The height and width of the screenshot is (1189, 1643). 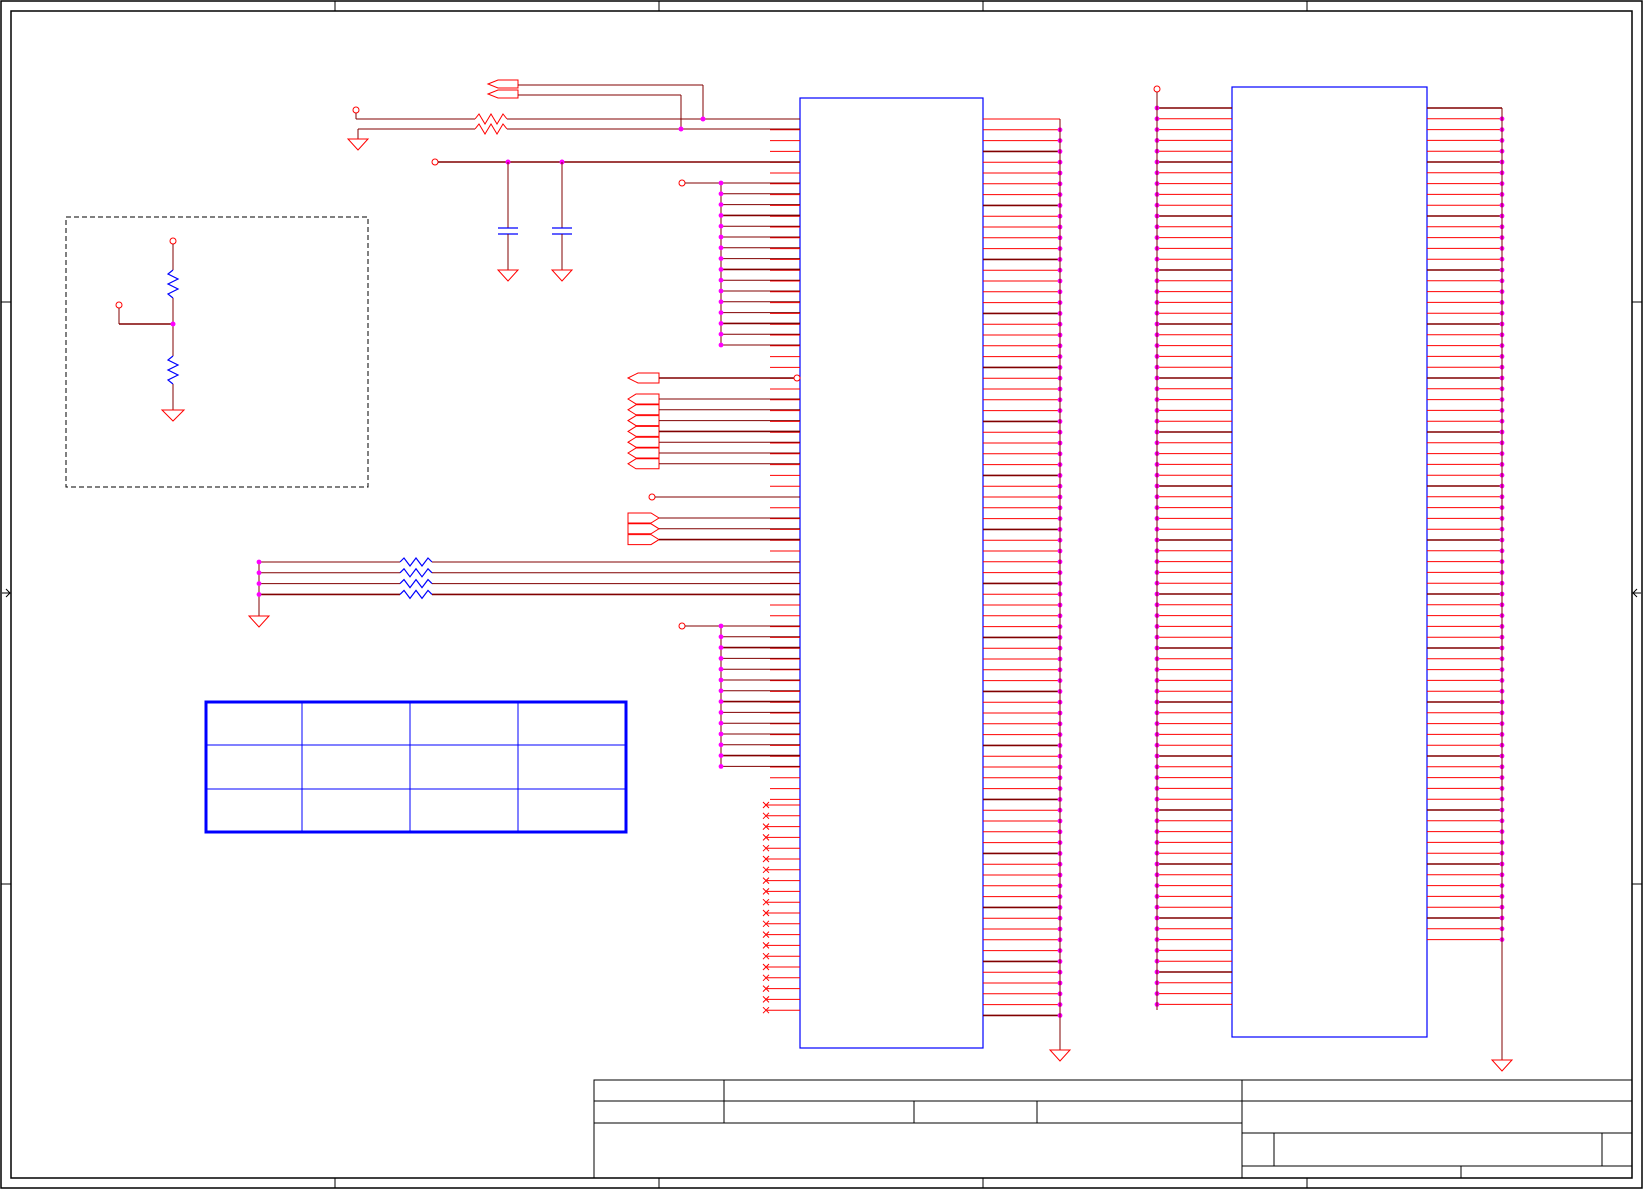 I want to click on no-connect-pins, so click(x=781, y=907).